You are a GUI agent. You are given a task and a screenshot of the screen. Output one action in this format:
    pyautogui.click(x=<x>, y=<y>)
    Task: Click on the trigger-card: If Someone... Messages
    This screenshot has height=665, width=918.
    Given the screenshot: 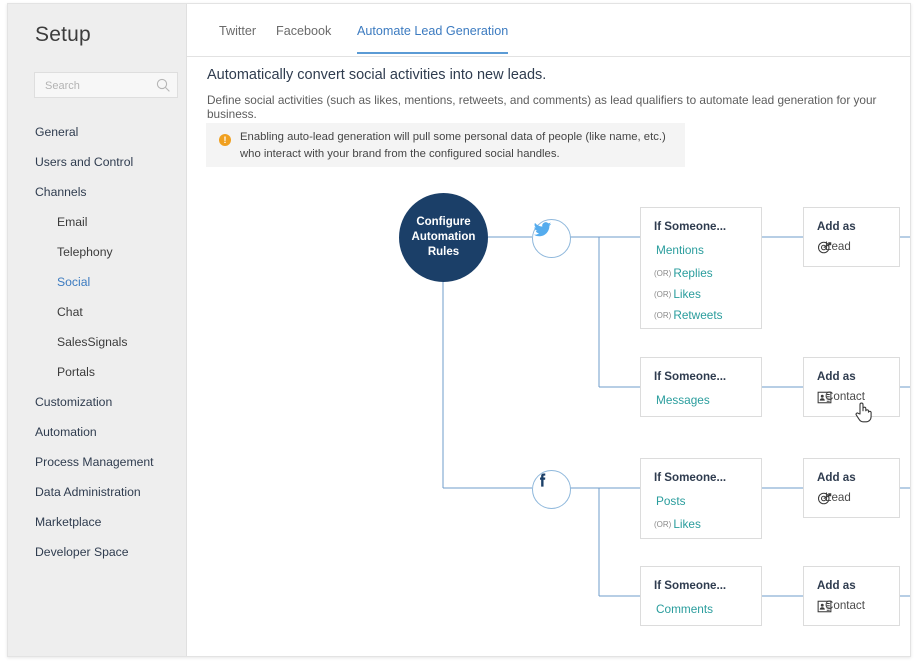 What is the action you would take?
    pyautogui.click(x=701, y=387)
    